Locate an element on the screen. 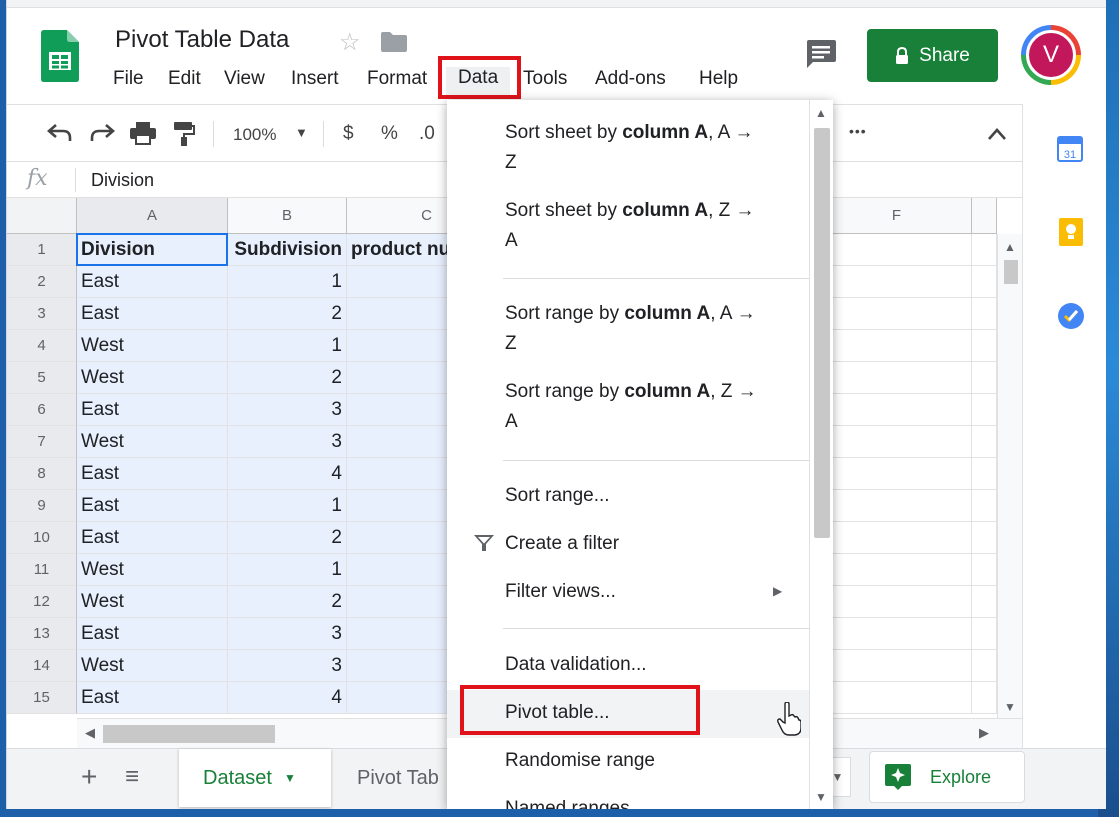 The height and width of the screenshot is (817, 1119). row-header: 15 is located at coordinates (42, 698).